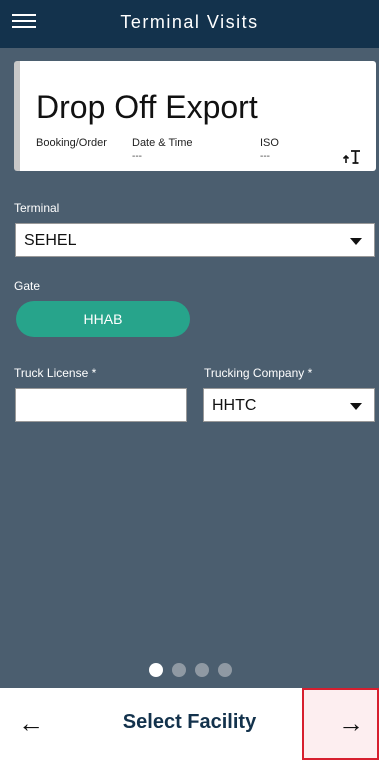 The width and height of the screenshot is (379, 760). What do you see at coordinates (269, 143) in the screenshot?
I see `iso-label: ISO` at bounding box center [269, 143].